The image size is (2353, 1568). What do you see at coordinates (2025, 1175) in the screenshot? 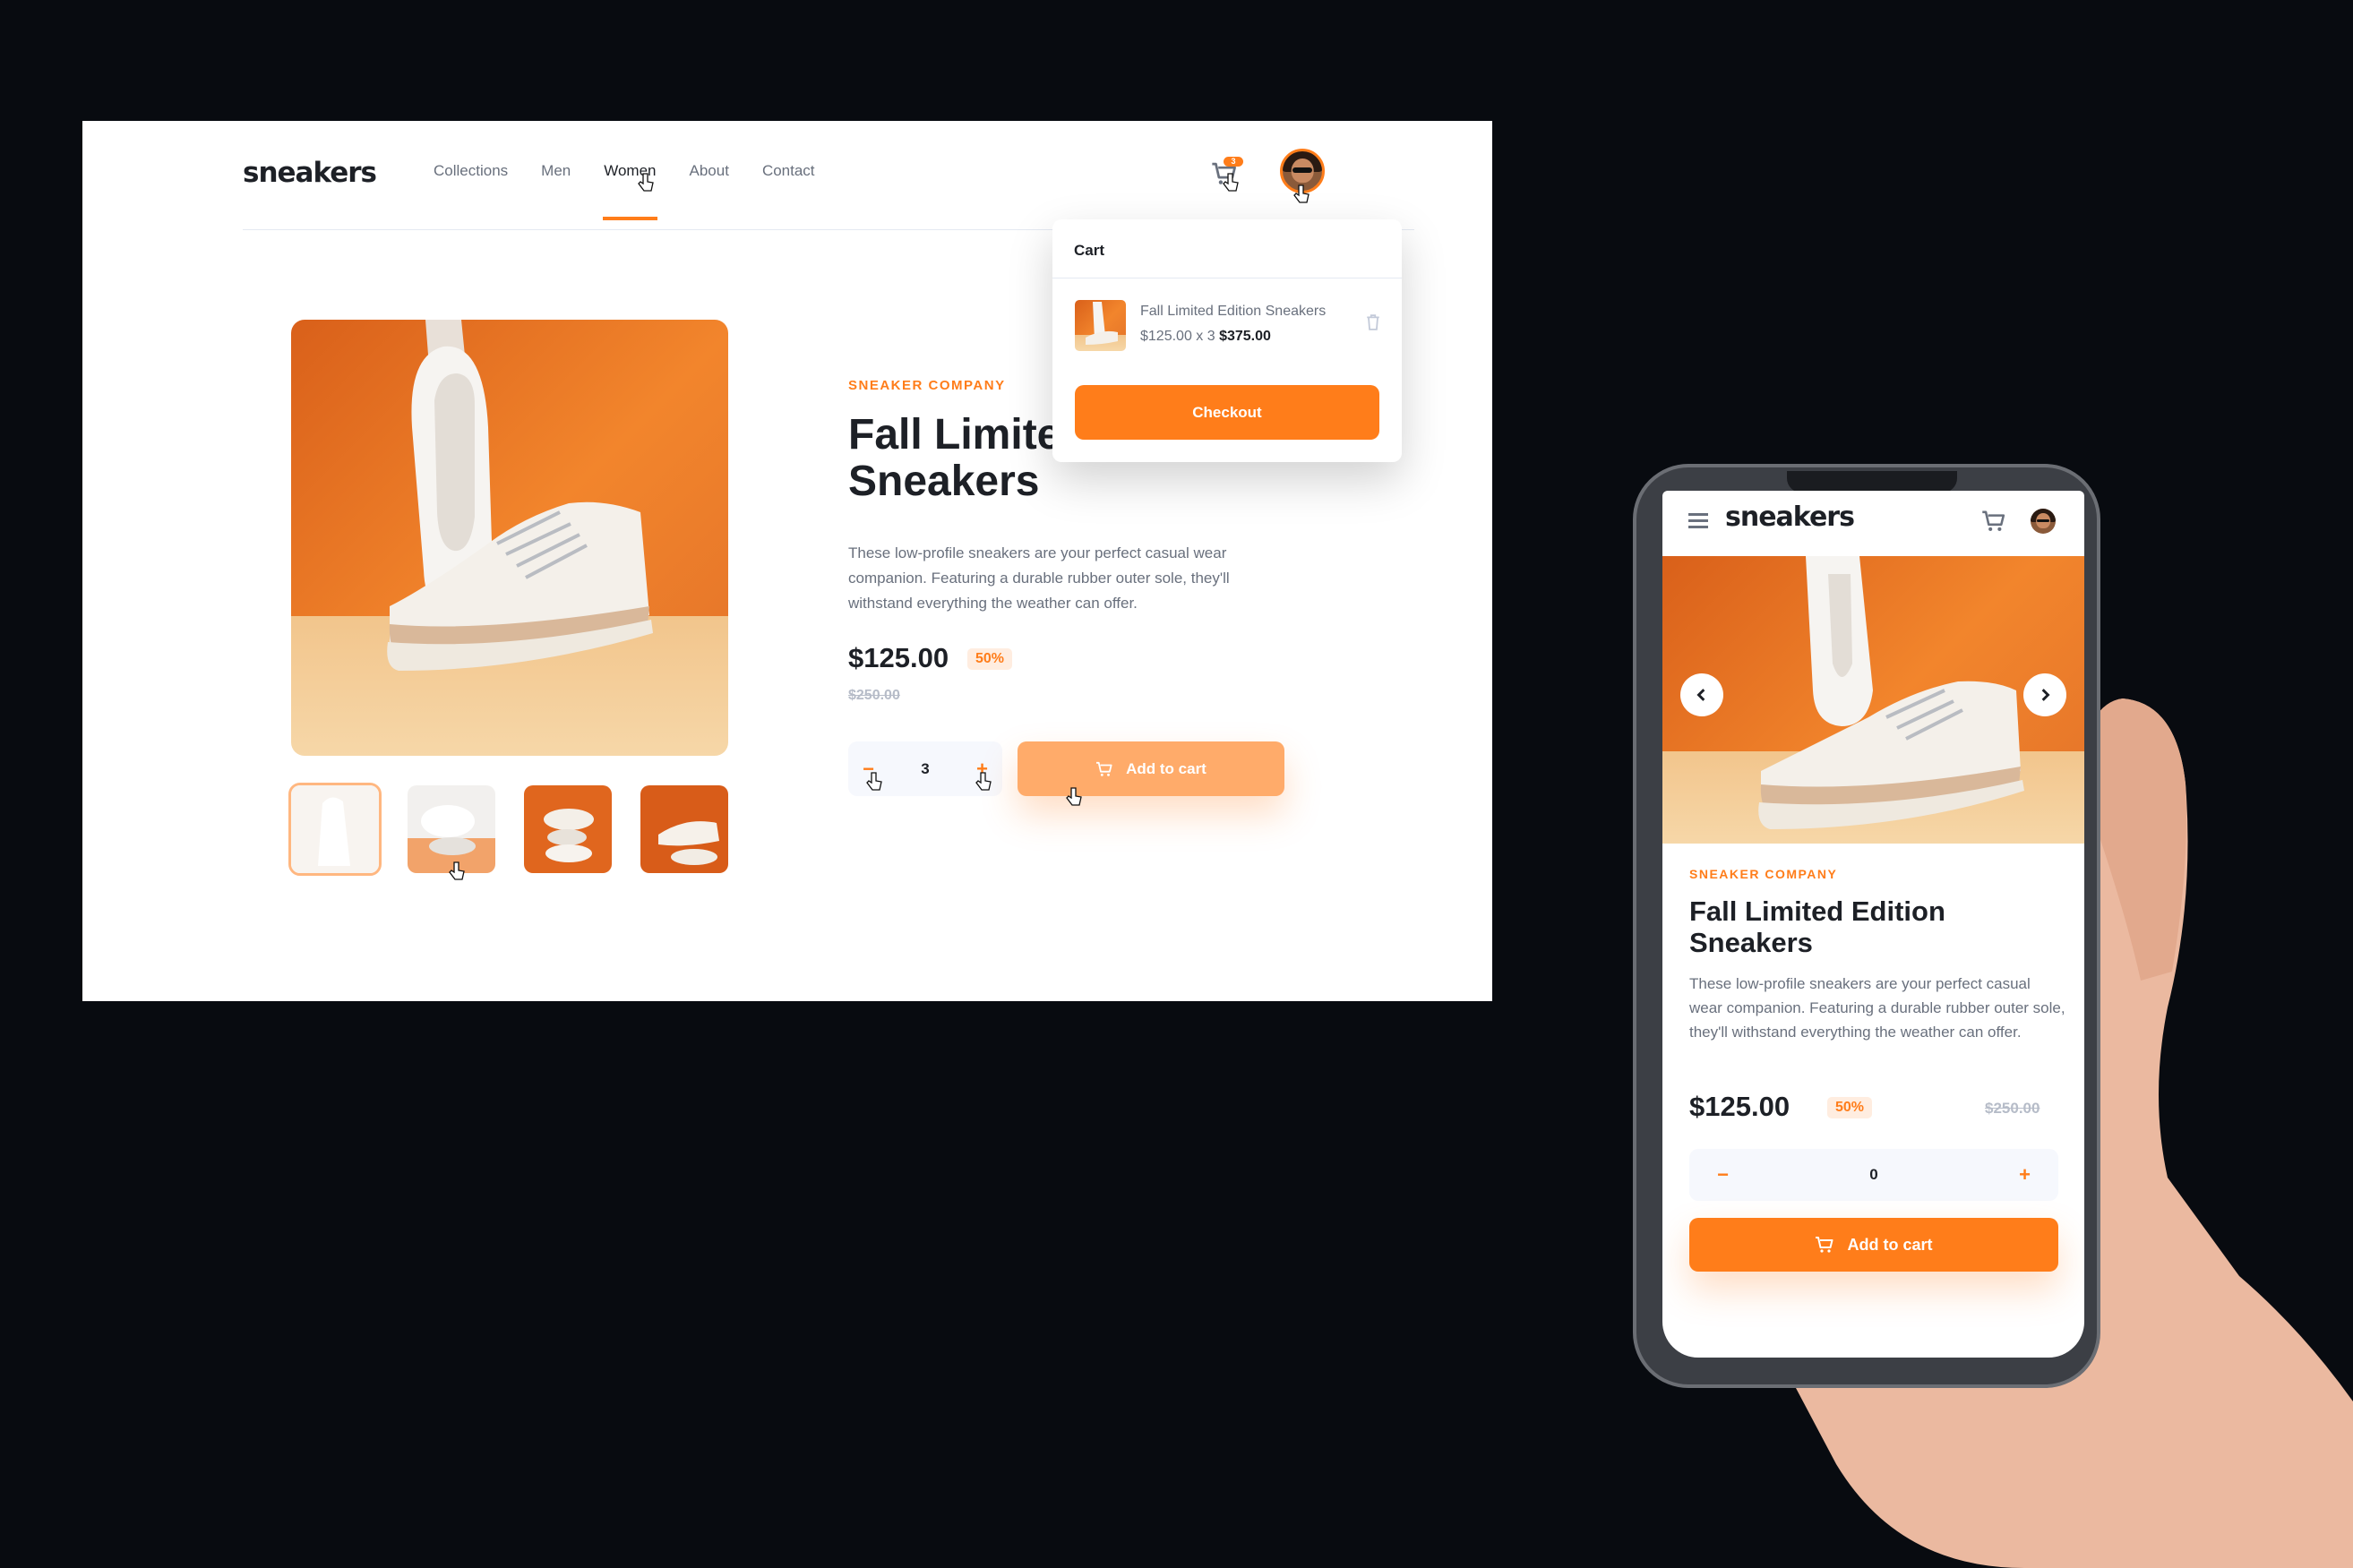
I see `quantity-plus-button: +` at bounding box center [2025, 1175].